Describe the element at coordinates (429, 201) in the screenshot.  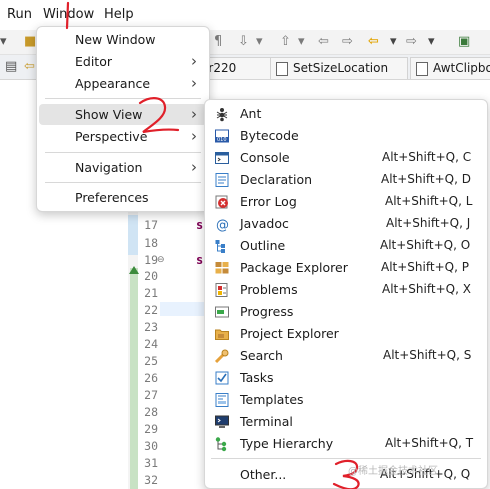
I see `shortcut-text: Alt+Shift+Q, L` at that location.